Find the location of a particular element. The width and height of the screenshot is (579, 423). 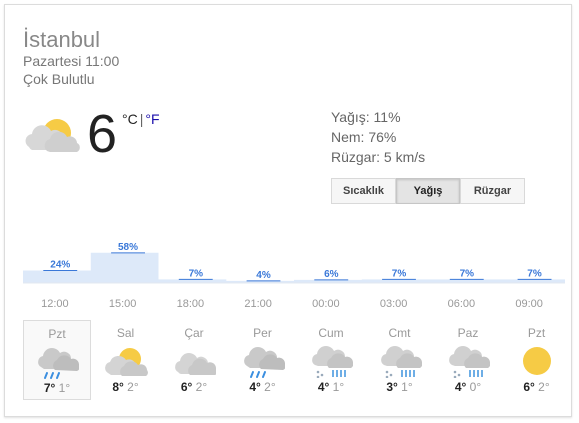

time-label: 00:00 is located at coordinates (326, 304).